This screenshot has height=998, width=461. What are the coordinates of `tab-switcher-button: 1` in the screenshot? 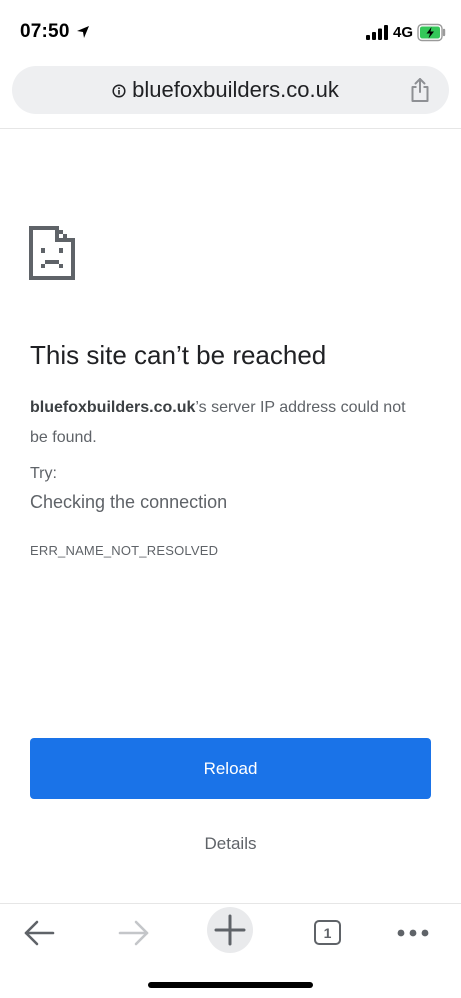 It's located at (330, 933).